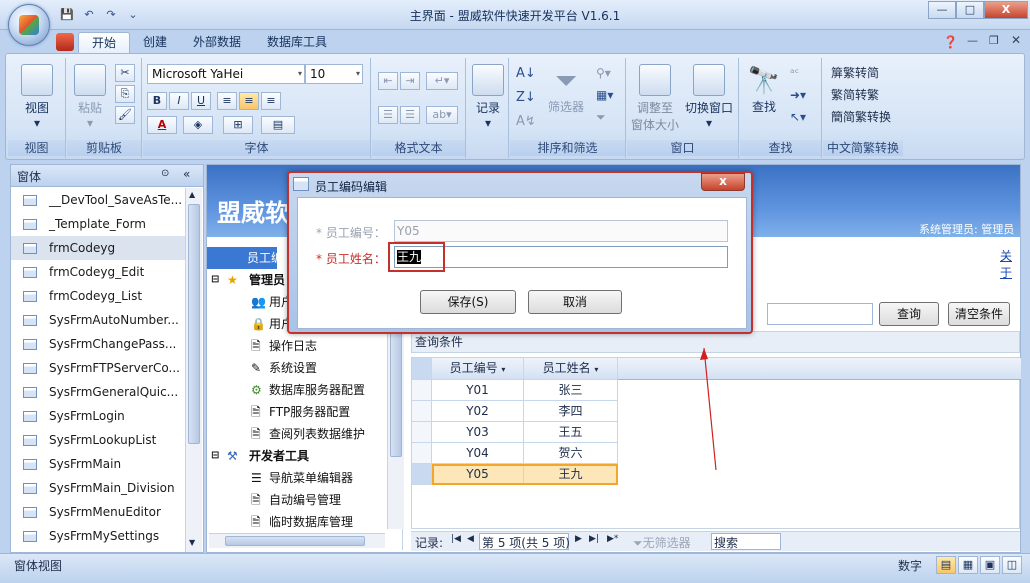 This screenshot has height=583, width=1030. I want to click on highlight-box, so click(416, 257).